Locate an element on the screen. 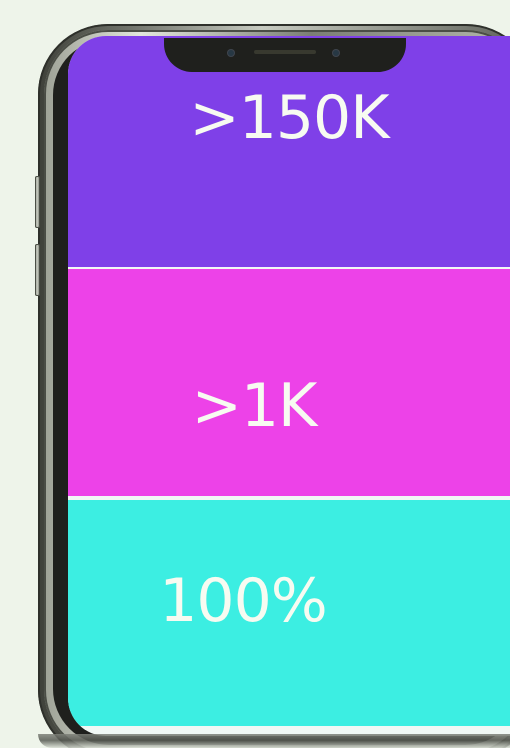 The height and width of the screenshot is (748, 510). volume-down-button-icon is located at coordinates (37, 270).